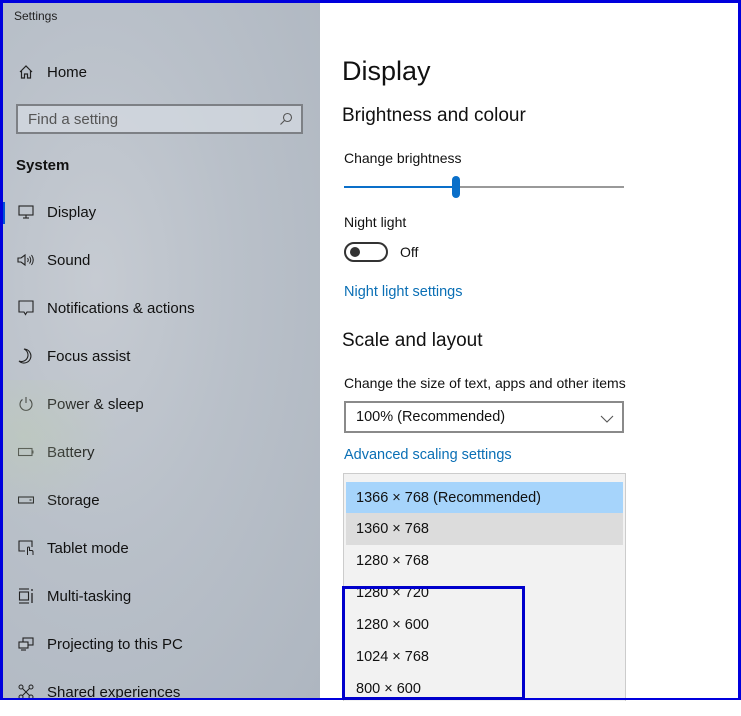 This screenshot has height=716, width=741. I want to click on page-title: Display, so click(386, 71).